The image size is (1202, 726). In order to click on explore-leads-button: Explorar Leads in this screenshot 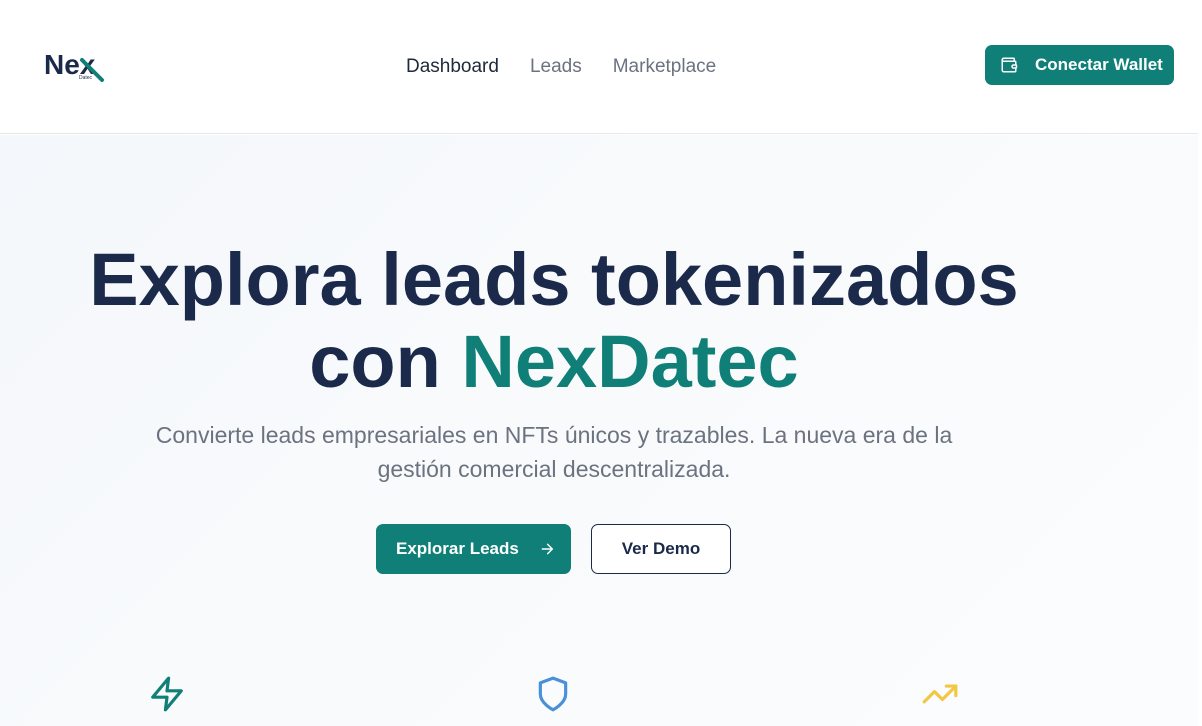, I will do `click(473, 549)`.